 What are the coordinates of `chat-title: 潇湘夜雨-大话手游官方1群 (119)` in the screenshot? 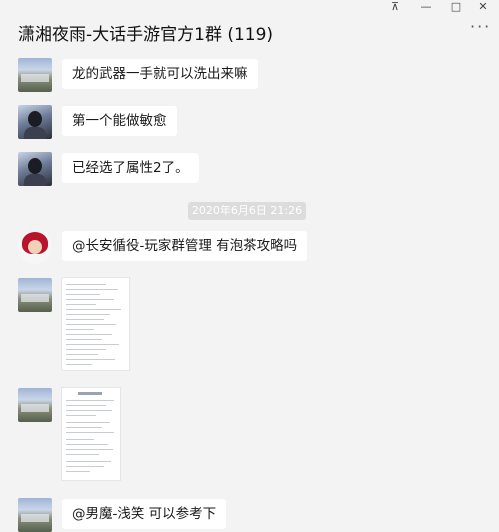 It's located at (146, 35).